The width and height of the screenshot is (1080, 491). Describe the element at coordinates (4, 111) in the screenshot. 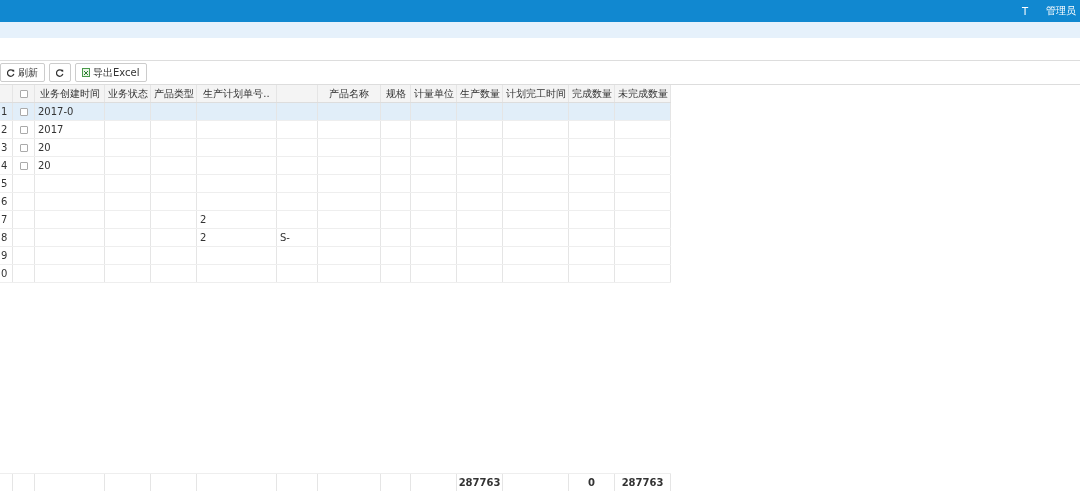

I see `row-number: 1` at that location.